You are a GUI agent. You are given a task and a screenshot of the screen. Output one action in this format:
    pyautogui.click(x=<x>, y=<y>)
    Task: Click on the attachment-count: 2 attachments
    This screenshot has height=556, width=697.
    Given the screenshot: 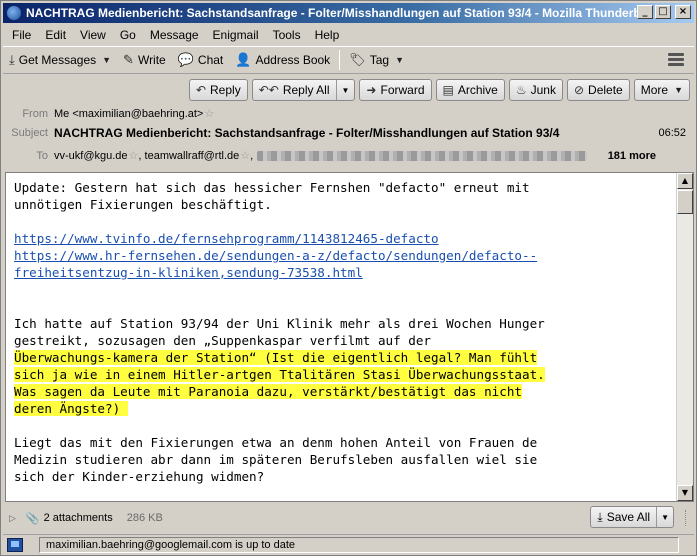 What is the action you would take?
    pyautogui.click(x=78, y=518)
    